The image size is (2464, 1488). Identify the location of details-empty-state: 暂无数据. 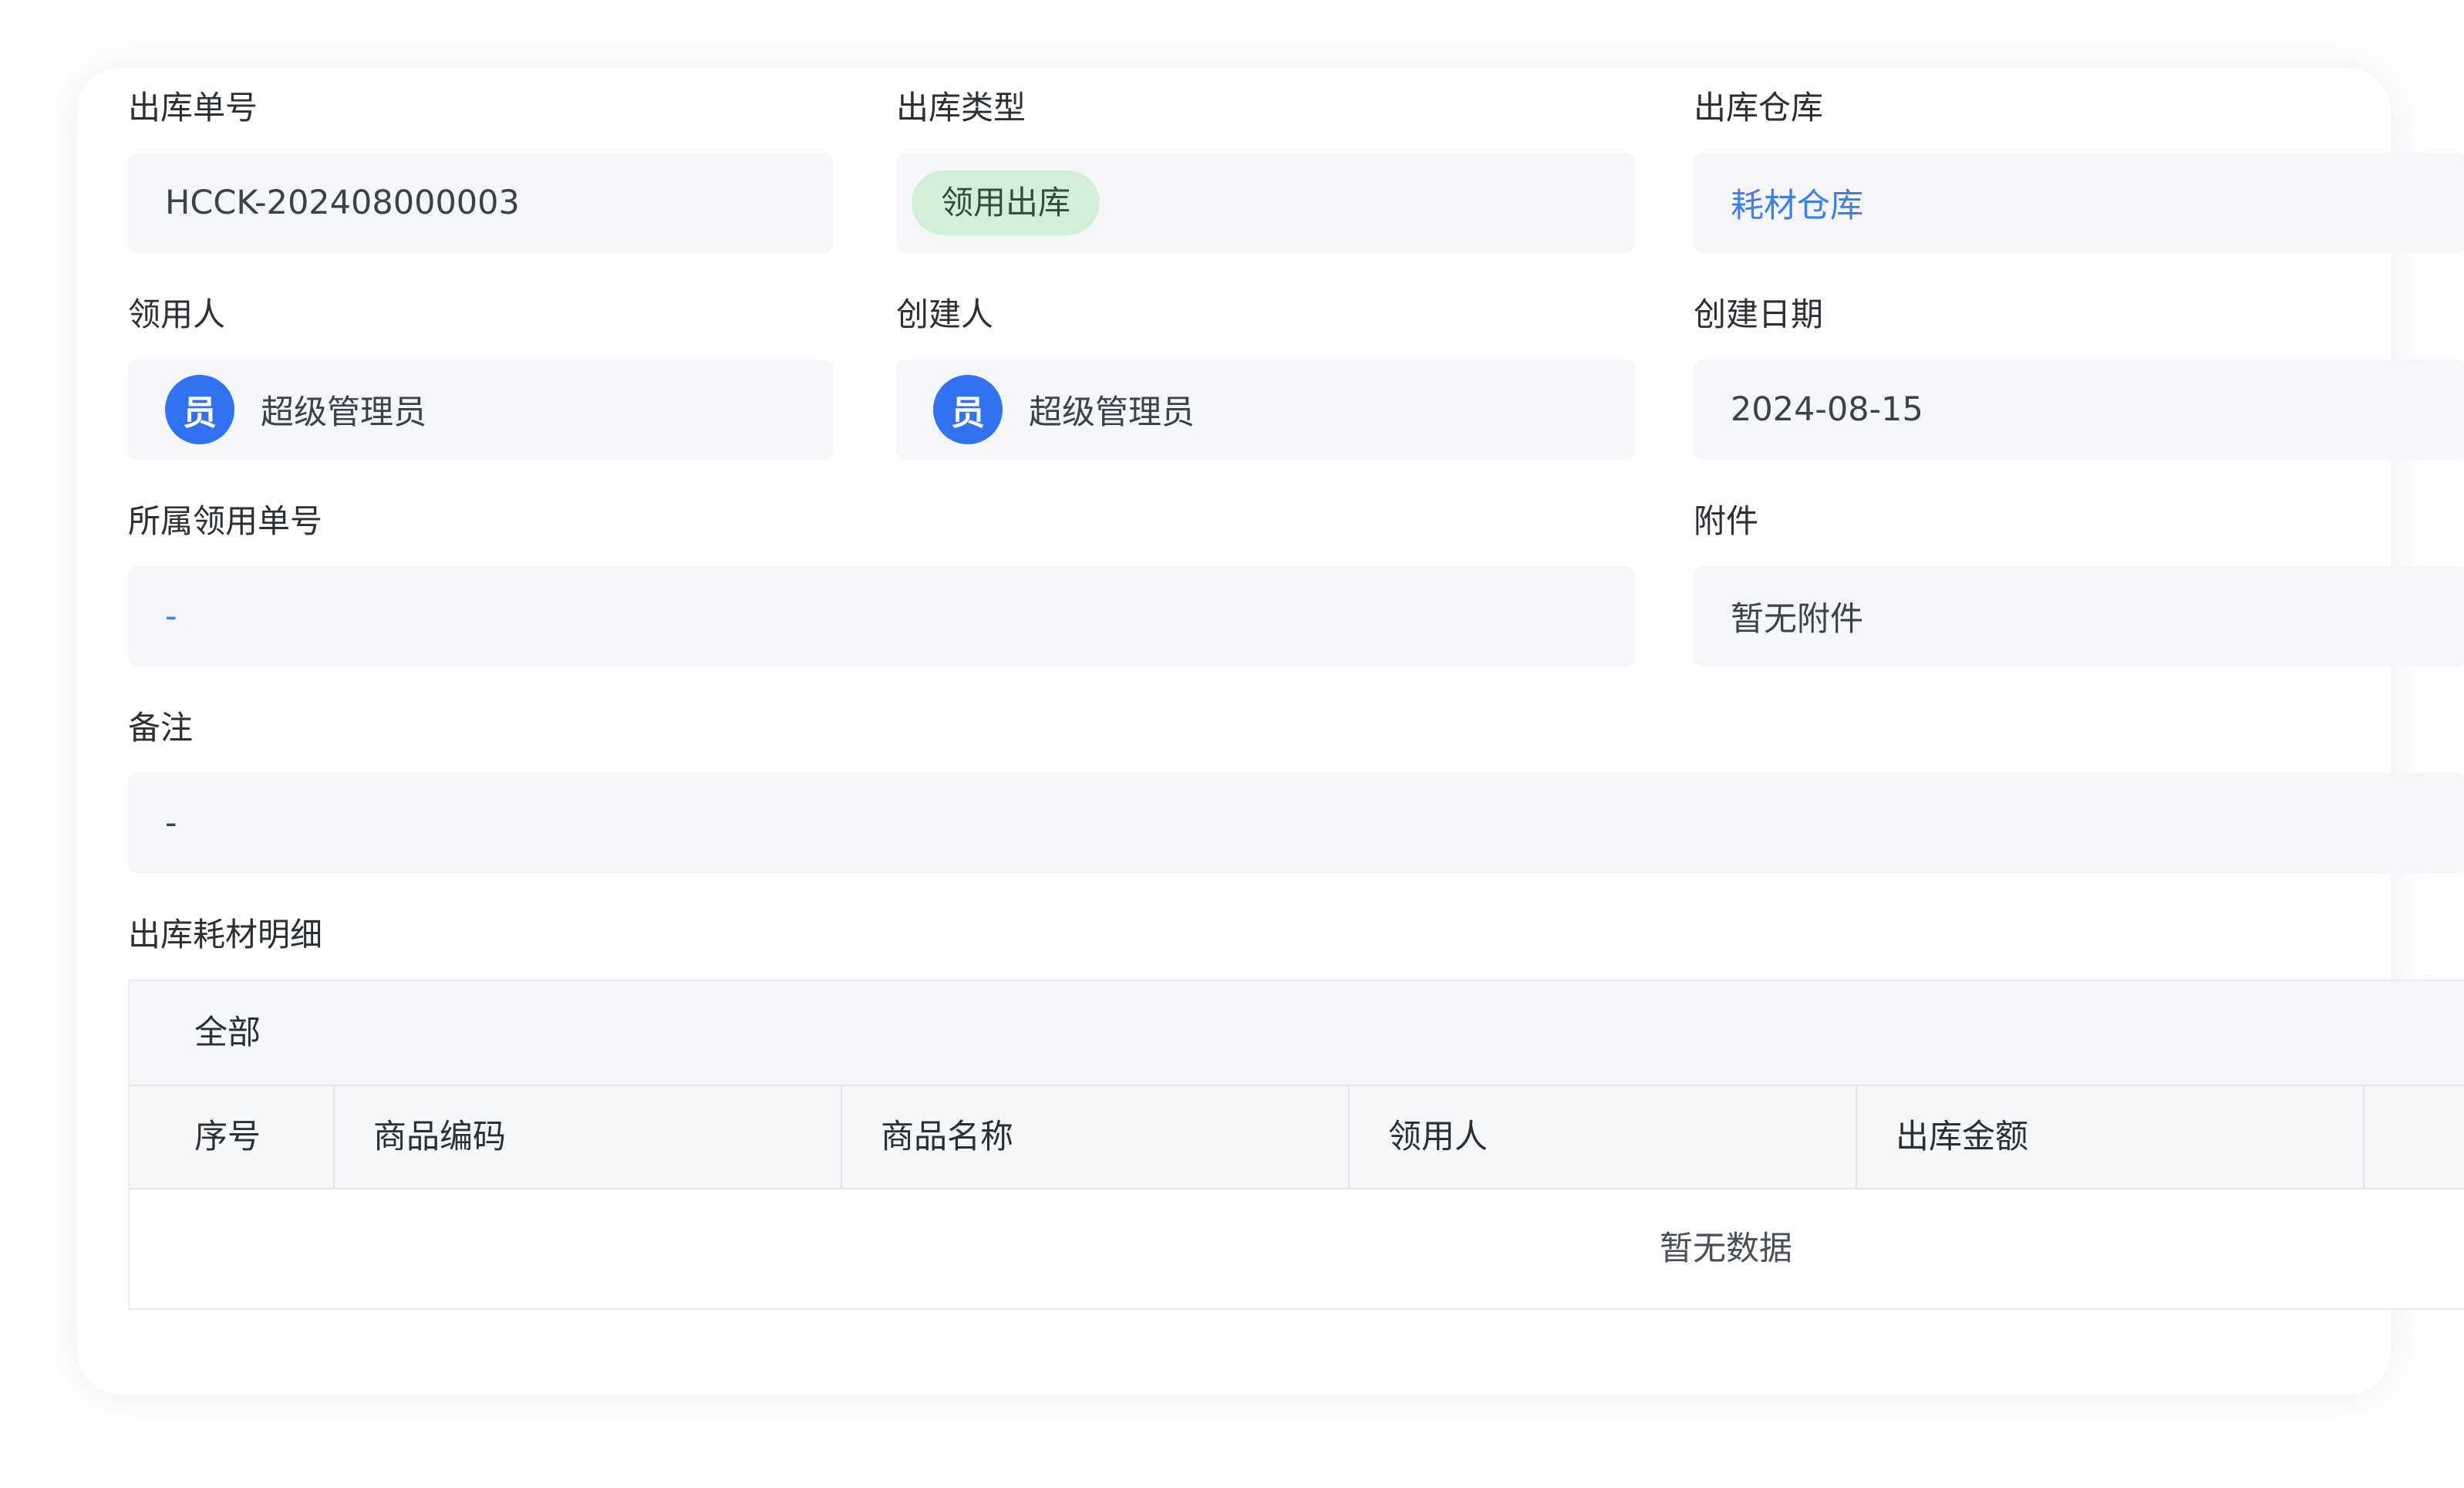
(1297, 1249).